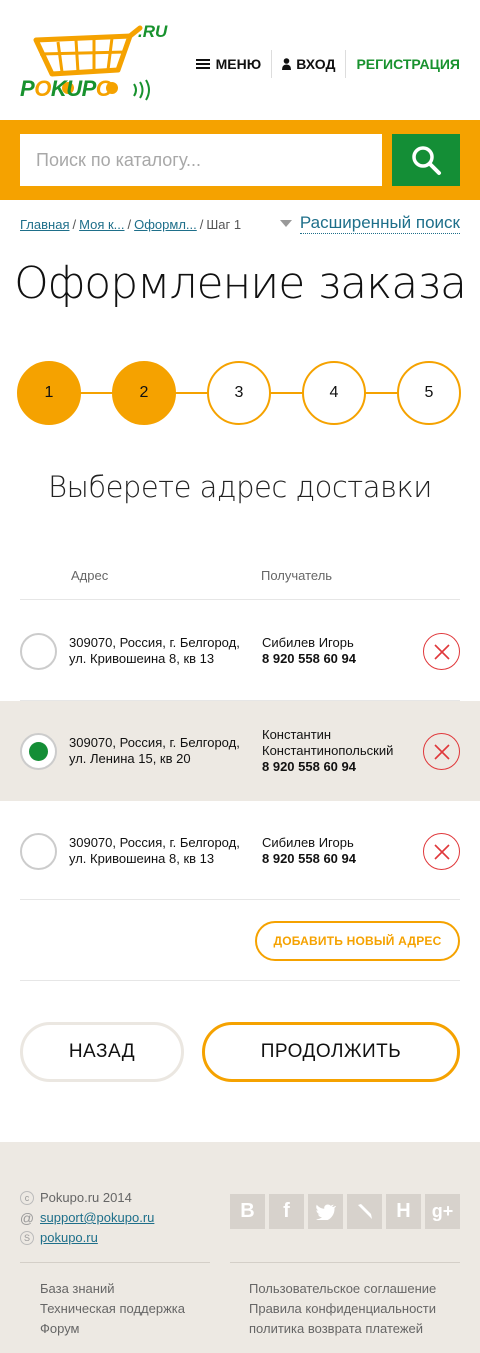  I want to click on top-nav: МЕНЮ ВХОД РЕГИСТРАЦИЯ, so click(327, 64).